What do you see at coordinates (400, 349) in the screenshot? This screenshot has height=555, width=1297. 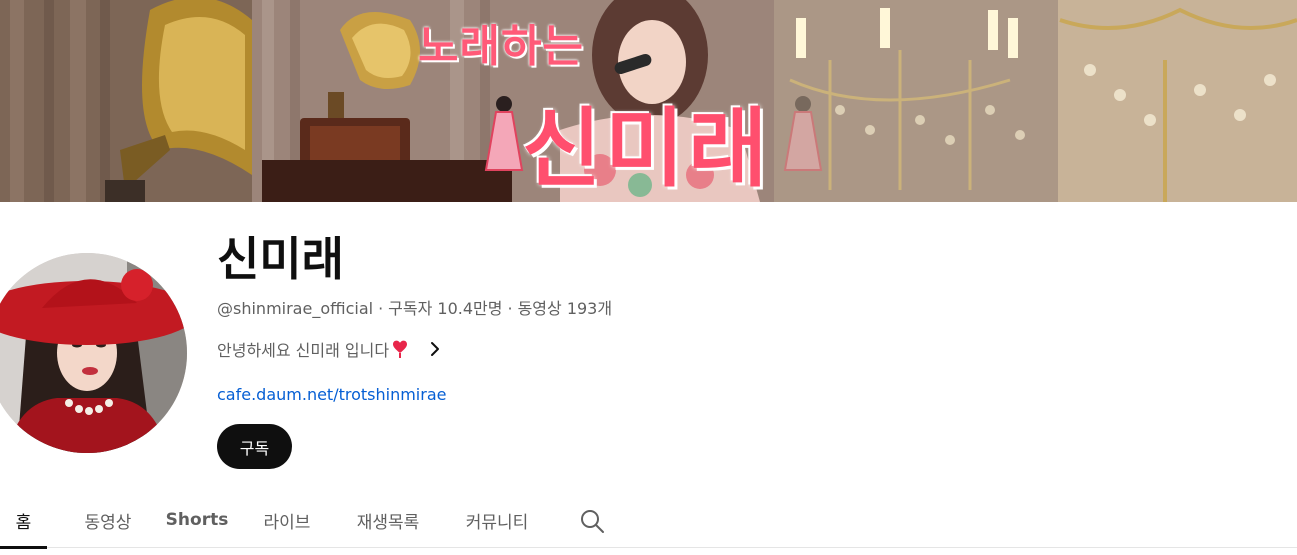 I see `heart-icon` at bounding box center [400, 349].